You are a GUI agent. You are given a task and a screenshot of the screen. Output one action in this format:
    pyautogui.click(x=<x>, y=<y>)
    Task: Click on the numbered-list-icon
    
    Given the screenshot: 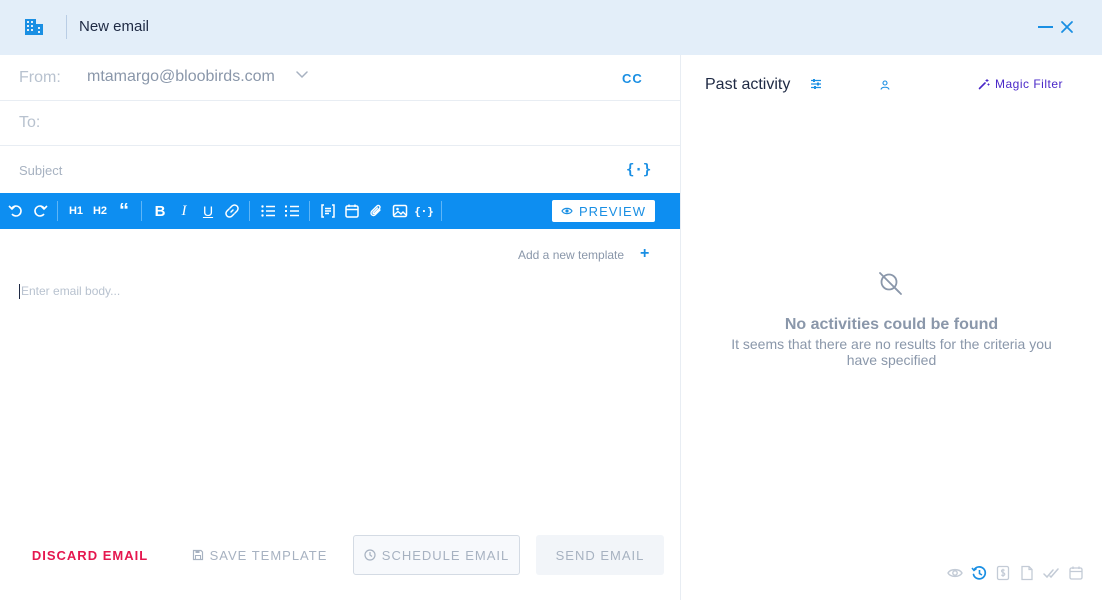 What is the action you would take?
    pyautogui.click(x=292, y=211)
    